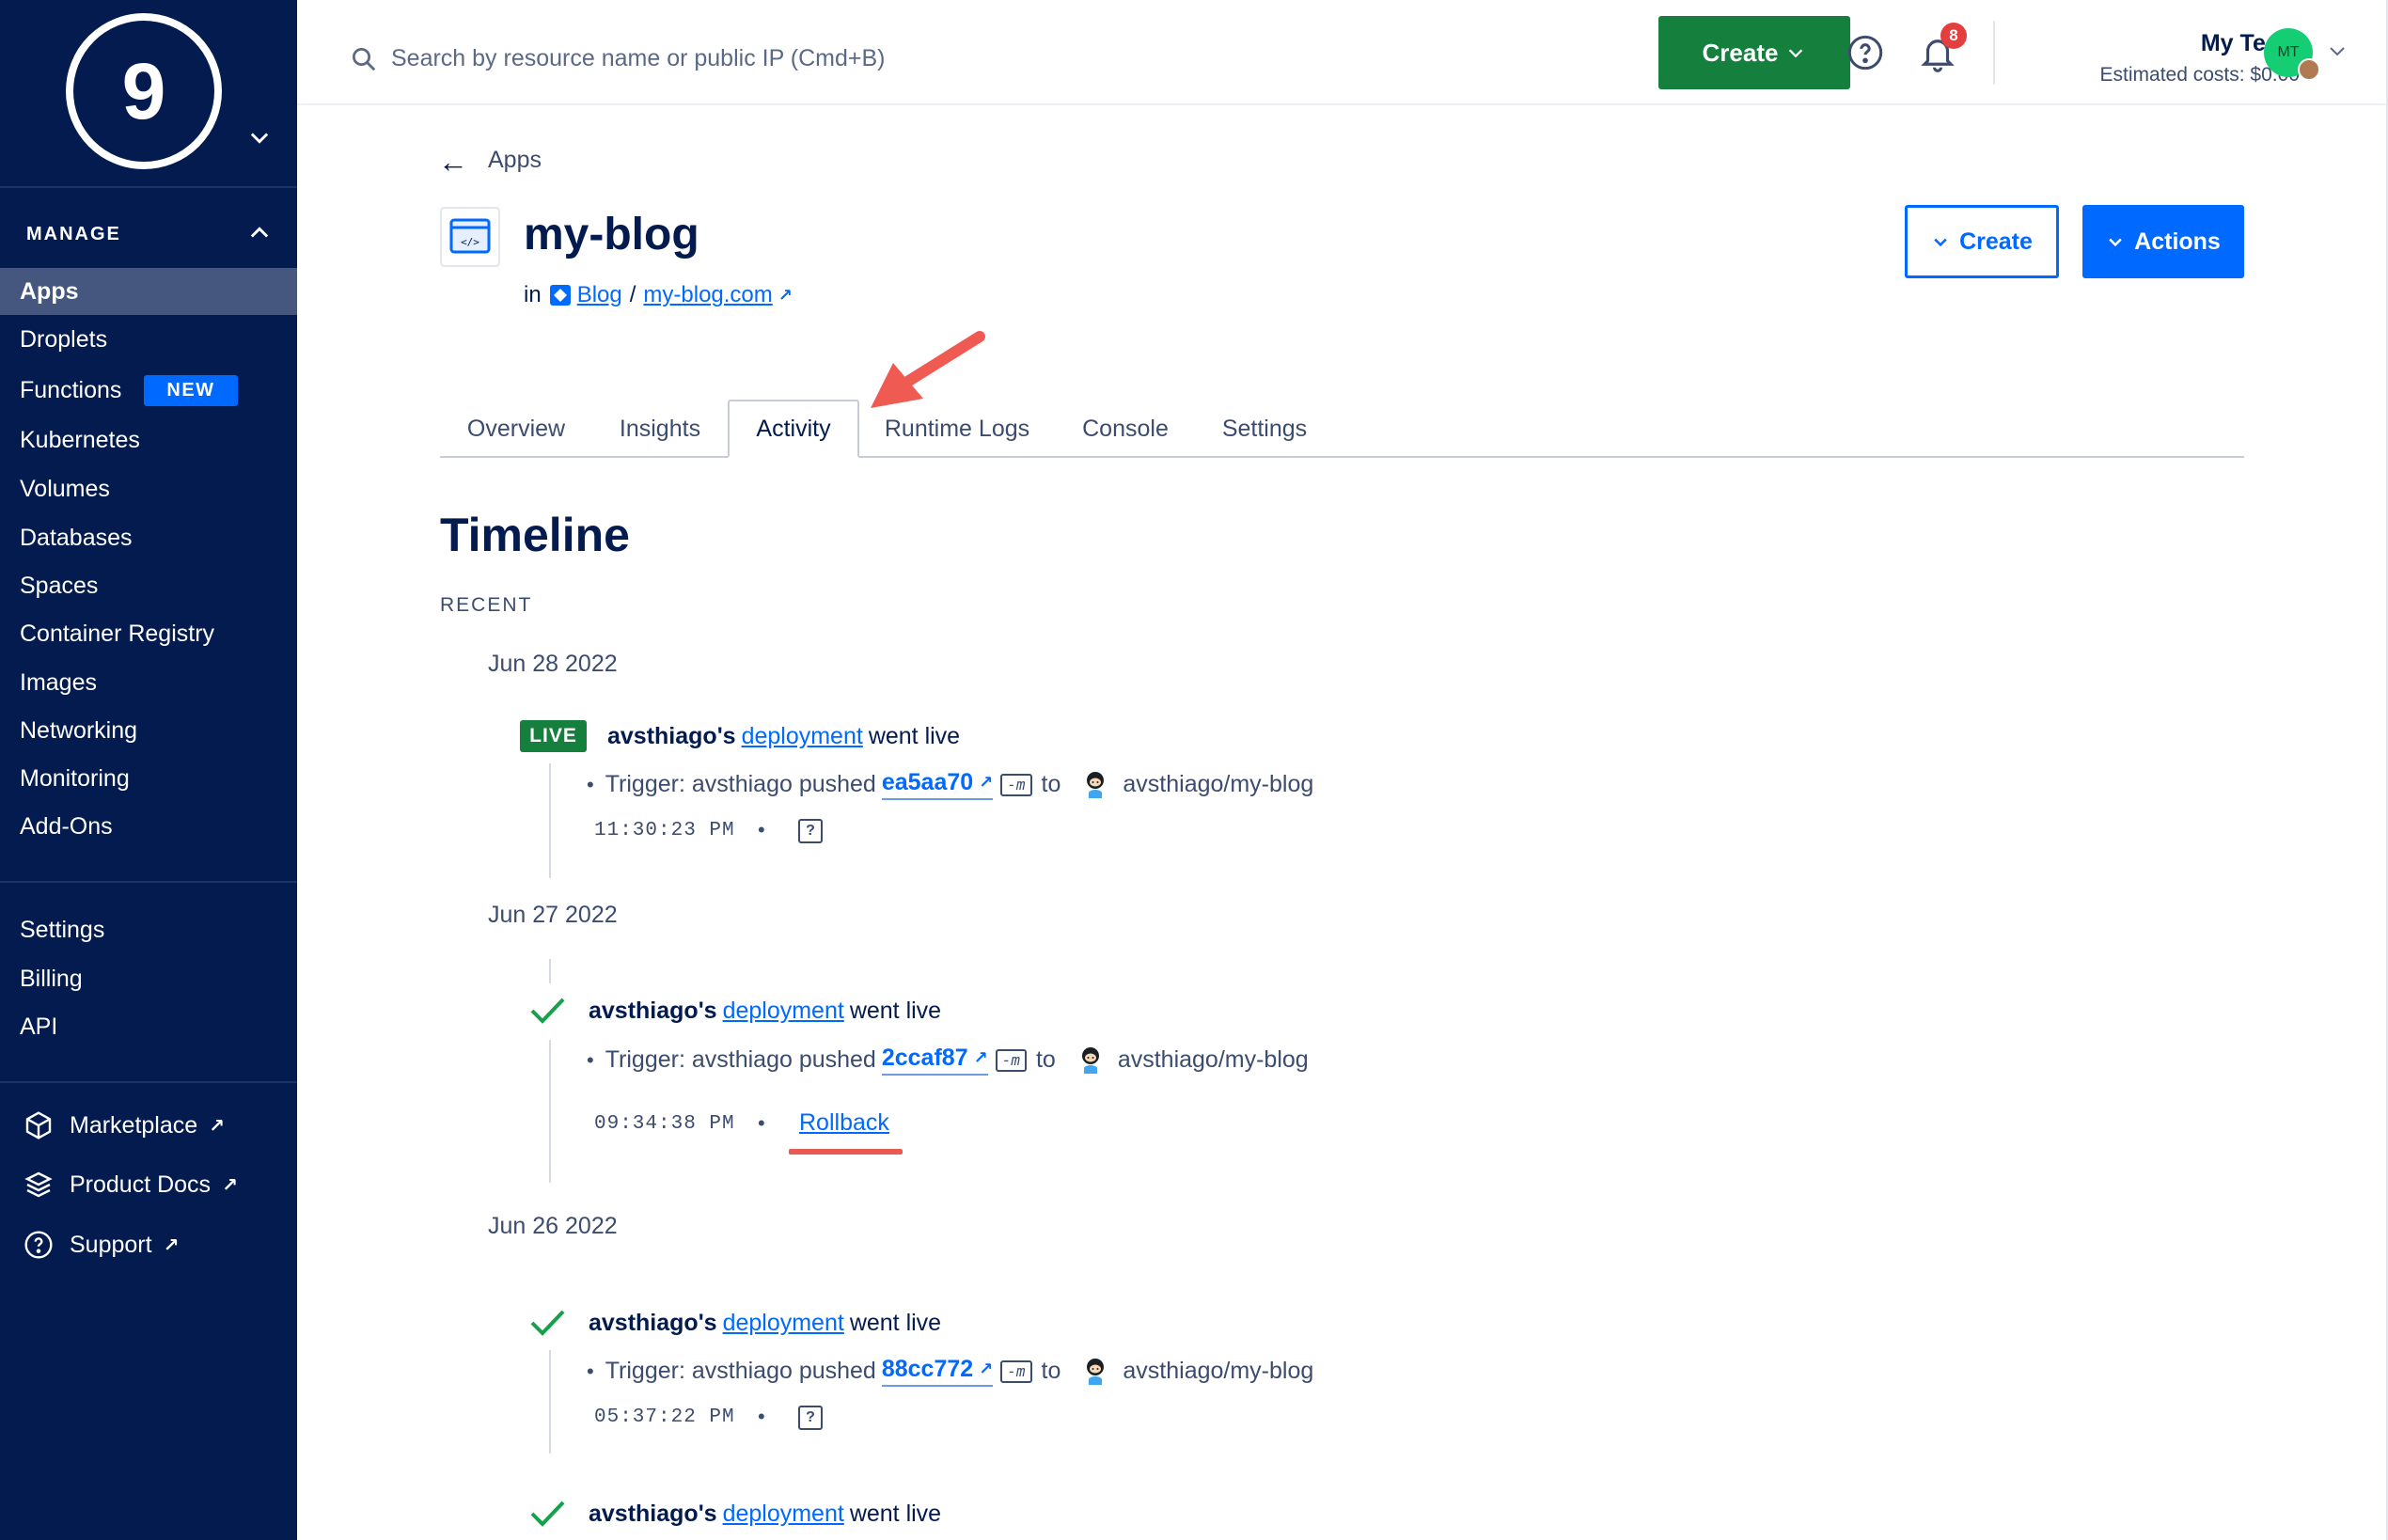 This screenshot has width=2388, height=1540. I want to click on user-avatar-mini, so click(2309, 69).